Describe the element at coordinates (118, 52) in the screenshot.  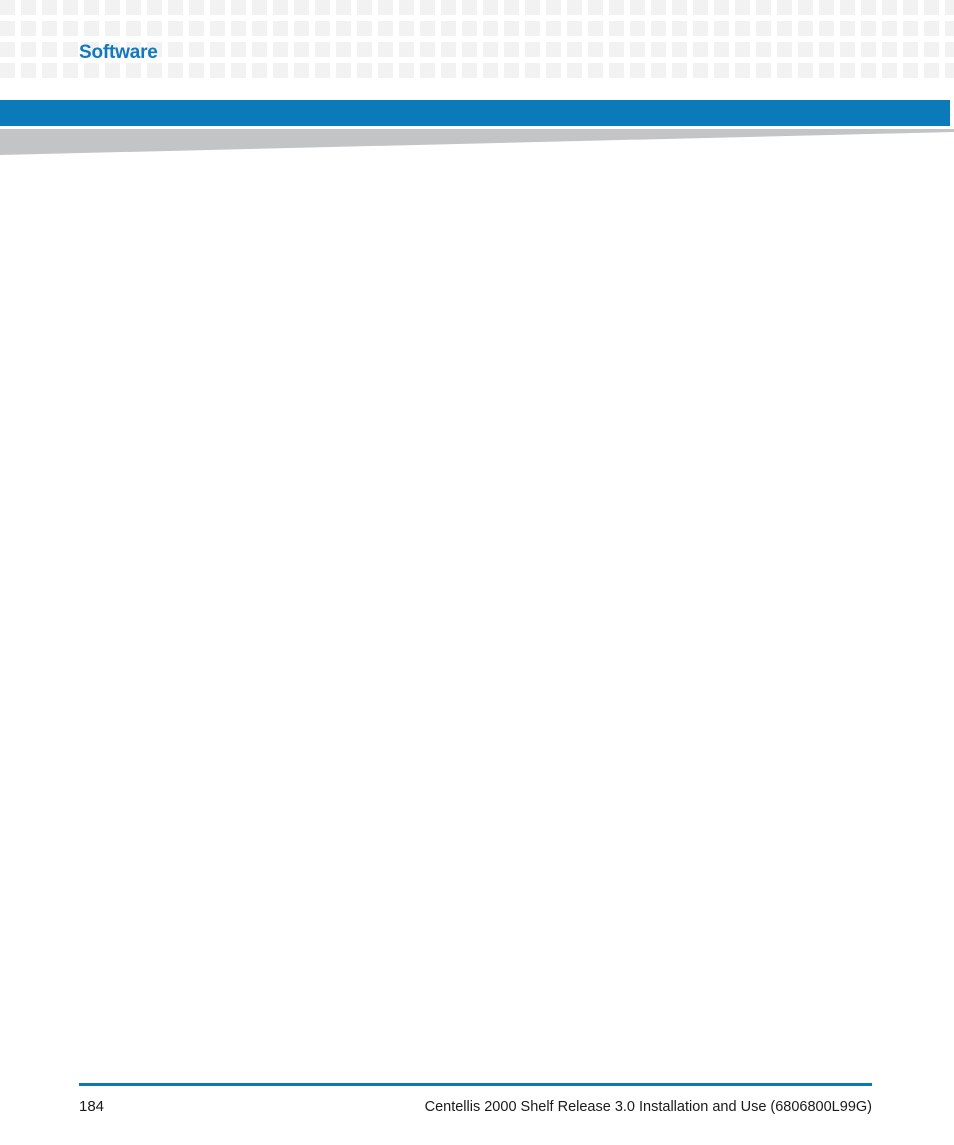
I see `running-head-title: Software` at that location.